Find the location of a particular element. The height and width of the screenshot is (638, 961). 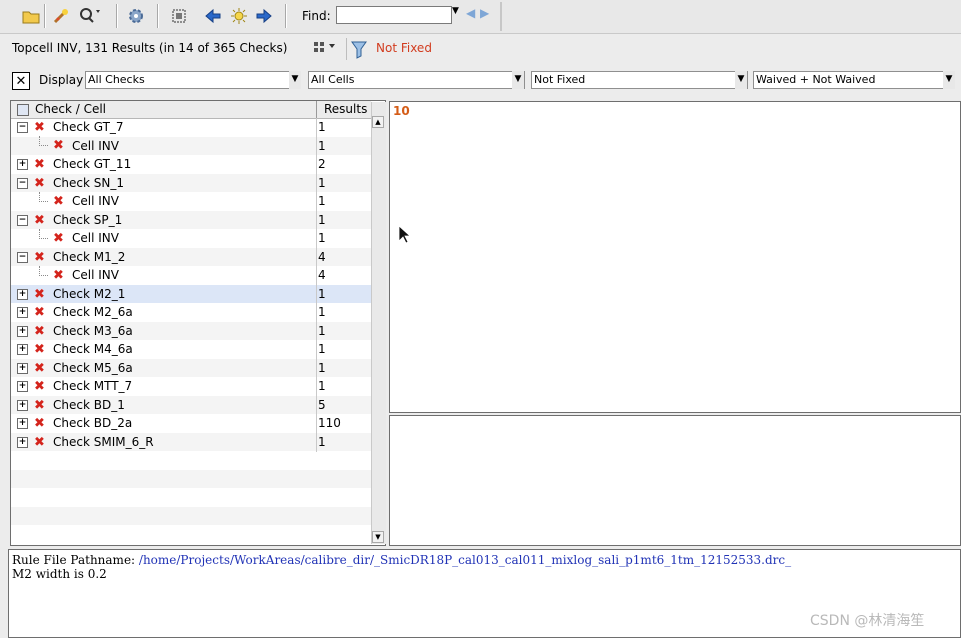

find-label: Find: is located at coordinates (316, 16).